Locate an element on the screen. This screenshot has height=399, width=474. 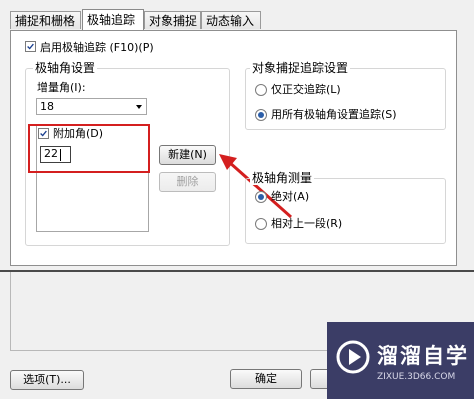
enable-polar-checkbox is located at coordinates (30, 46).